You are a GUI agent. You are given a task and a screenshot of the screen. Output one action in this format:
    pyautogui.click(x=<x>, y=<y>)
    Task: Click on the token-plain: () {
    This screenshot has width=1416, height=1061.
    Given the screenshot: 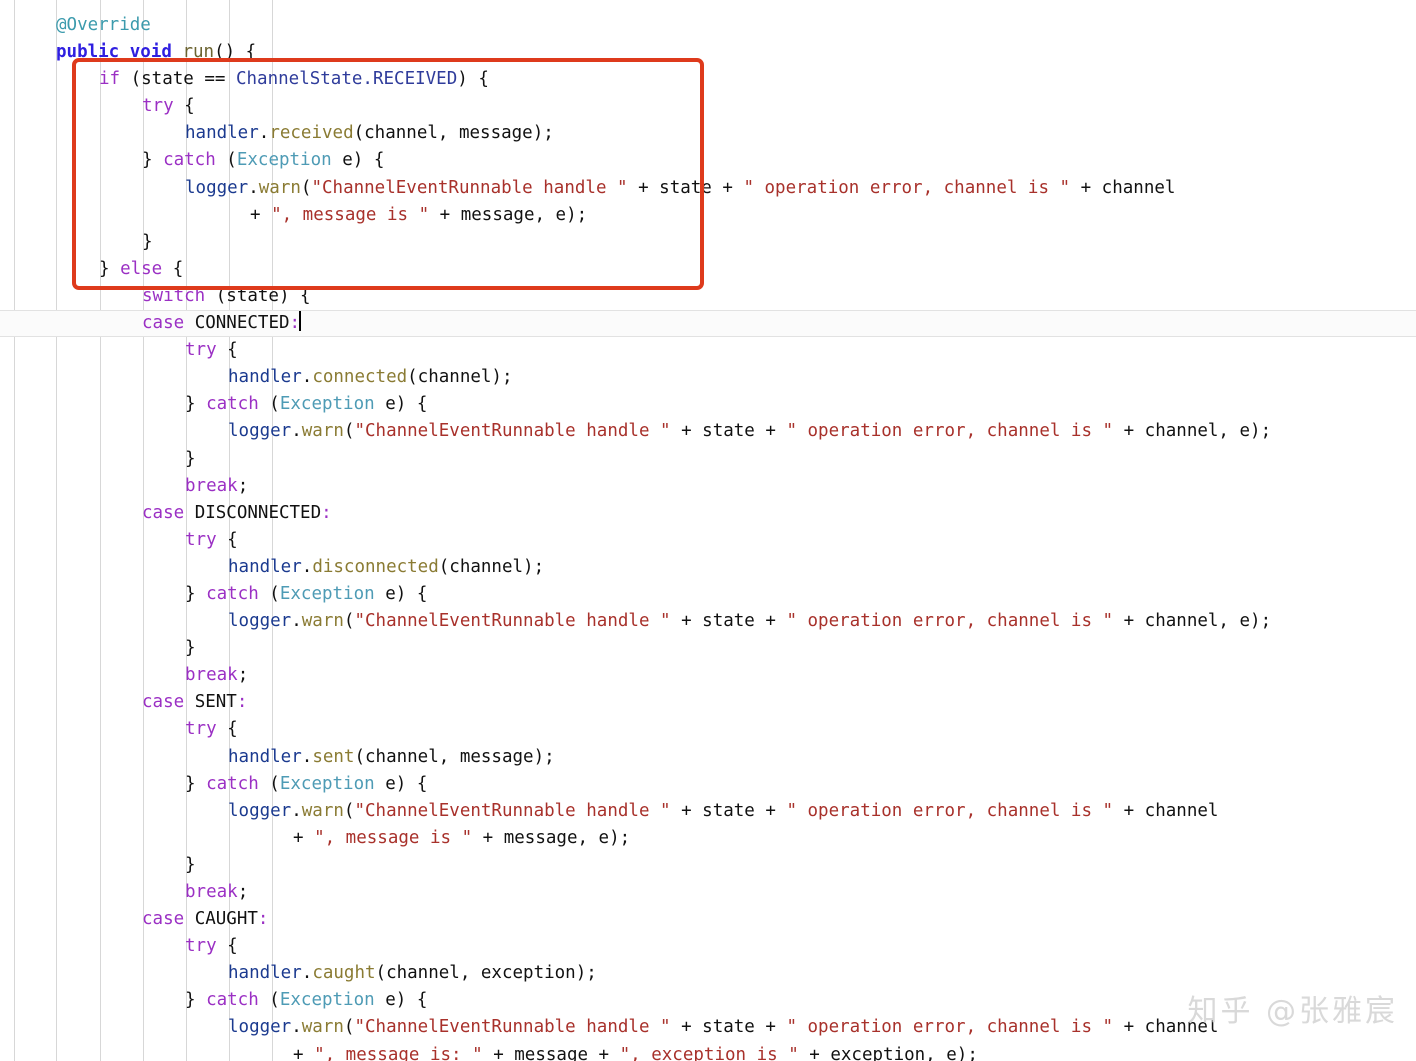 What is the action you would take?
    pyautogui.click(x=235, y=52)
    